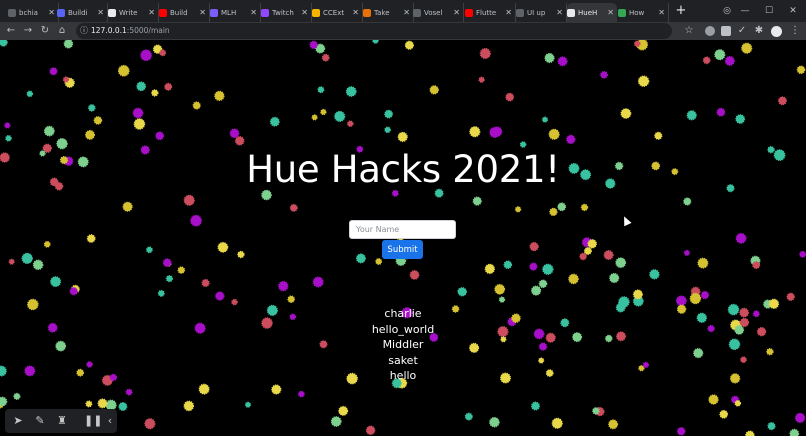 The width and height of the screenshot is (806, 436). I want to click on maximize-icon: ☐, so click(769, 11).